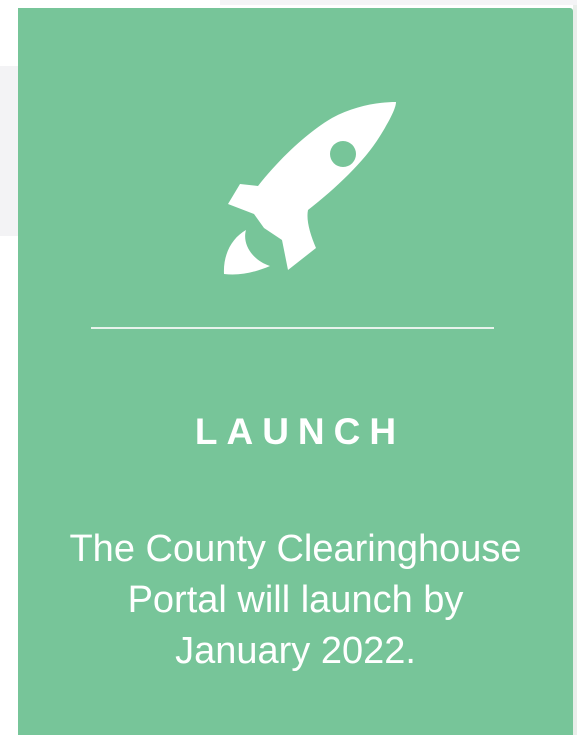 The width and height of the screenshot is (577, 735). What do you see at coordinates (292, 328) in the screenshot?
I see `divider-line` at bounding box center [292, 328].